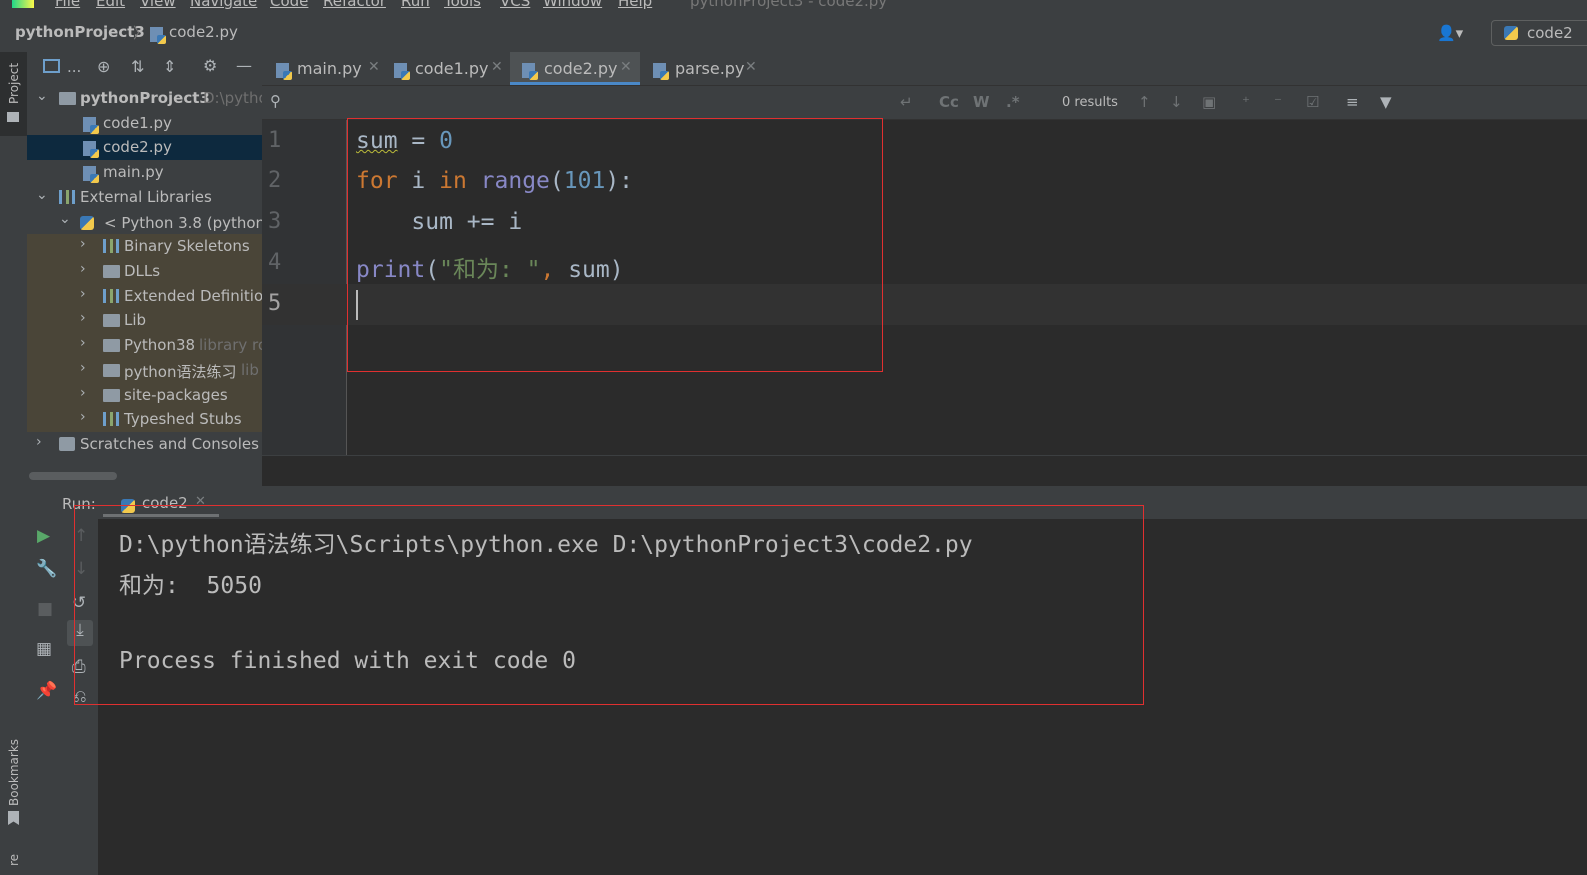  Describe the element at coordinates (244, 65) in the screenshot. I see `hide-panel-icon: —` at that location.